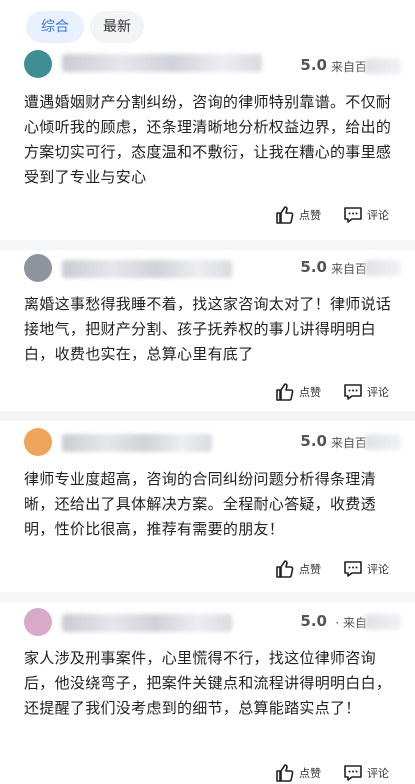 This screenshot has height=784, width=415. Describe the element at coordinates (55, 27) in the screenshot. I see `tab-comprehensive: 综合` at that location.